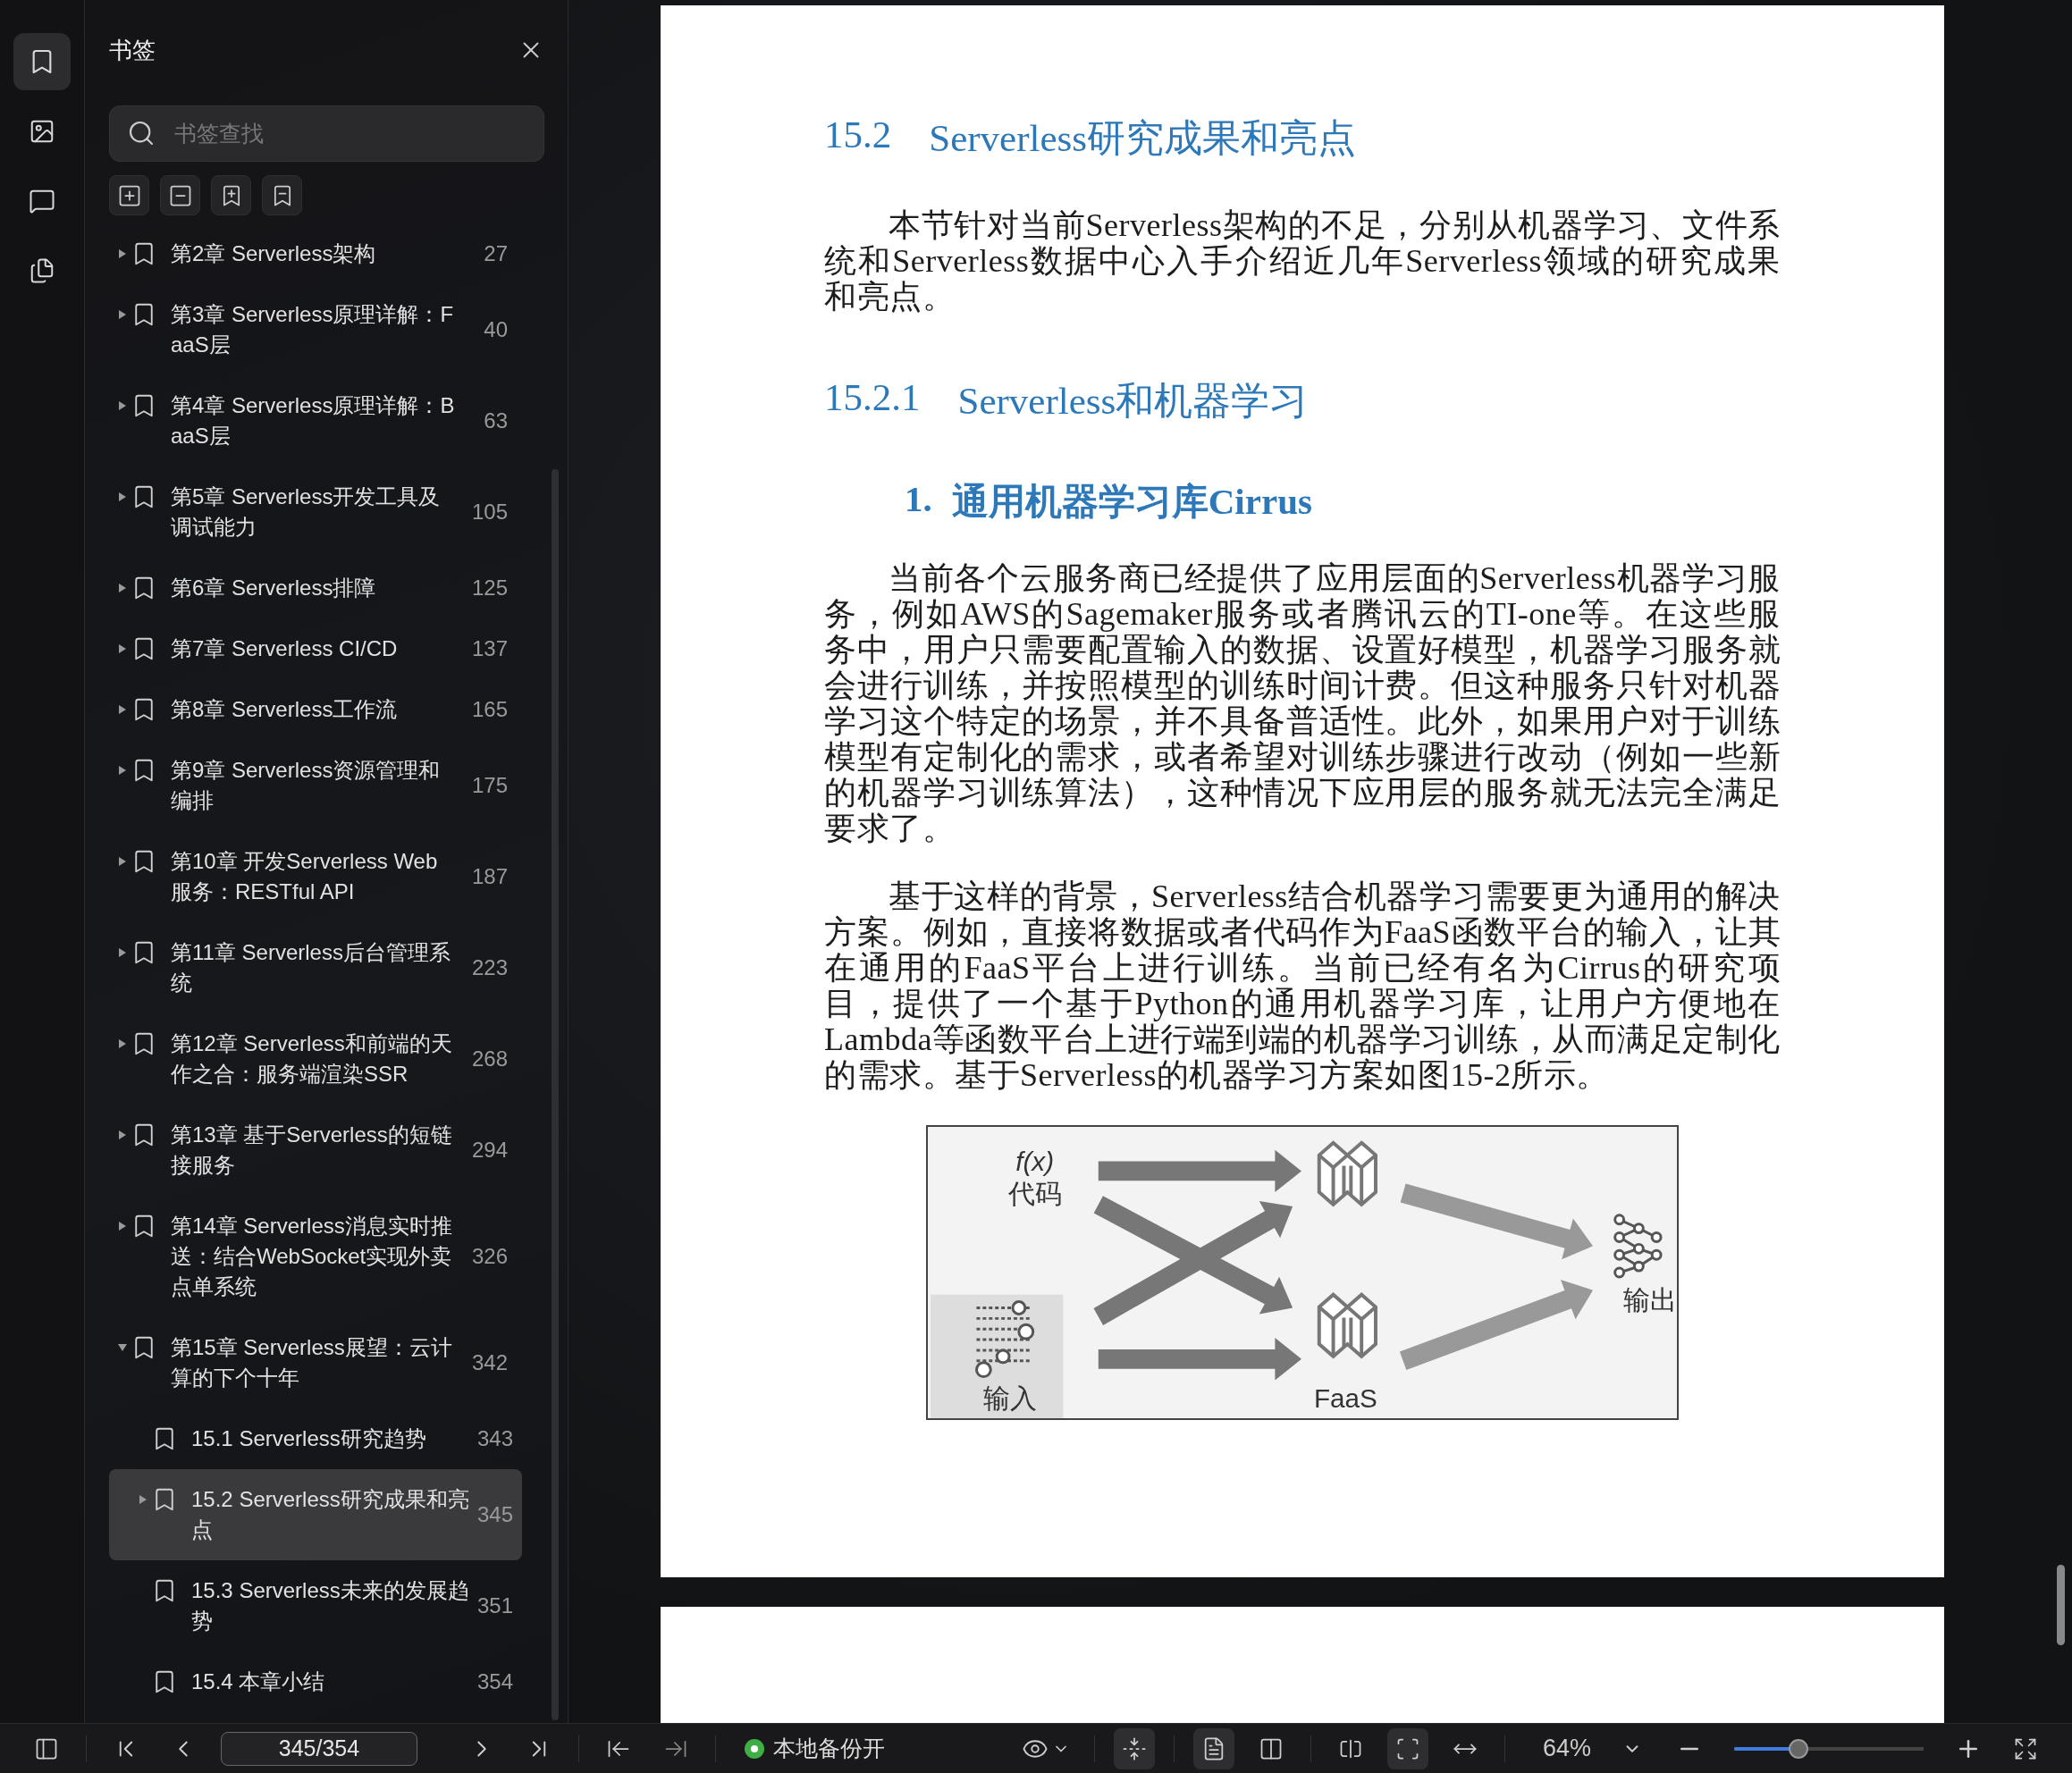 This screenshot has width=2072, height=1773. Describe the element at coordinates (305, 877) in the screenshot. I see `bookmark-title: 第10章 开发Serverless Web服务：RESTful API` at that location.